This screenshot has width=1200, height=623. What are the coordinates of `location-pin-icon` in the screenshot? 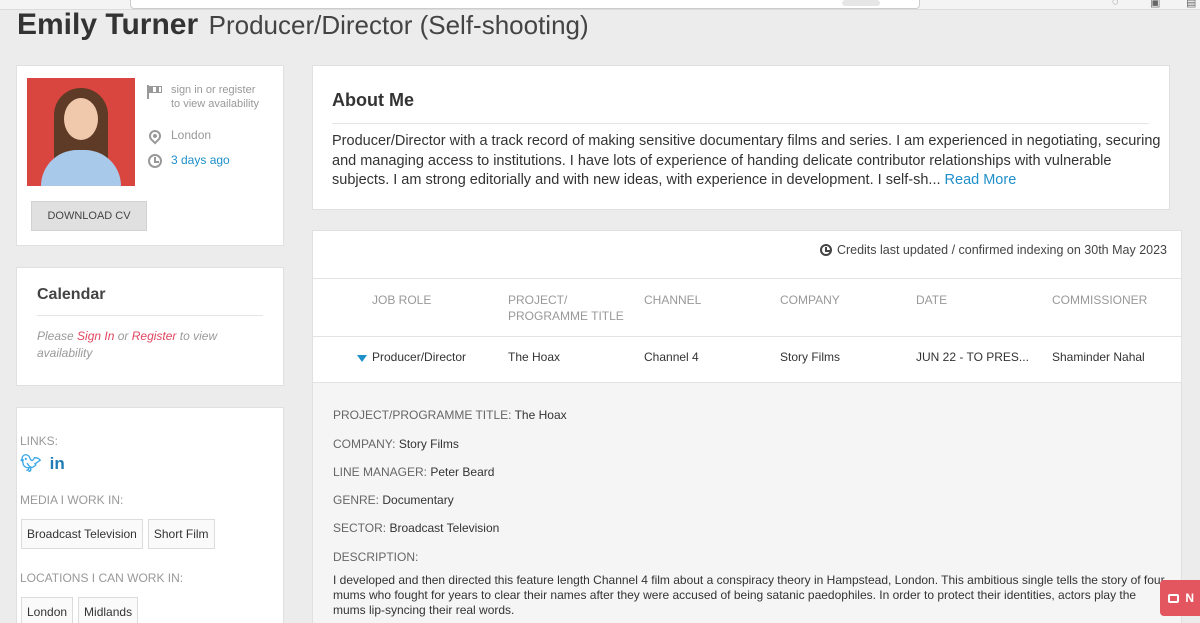 It's located at (155, 136).